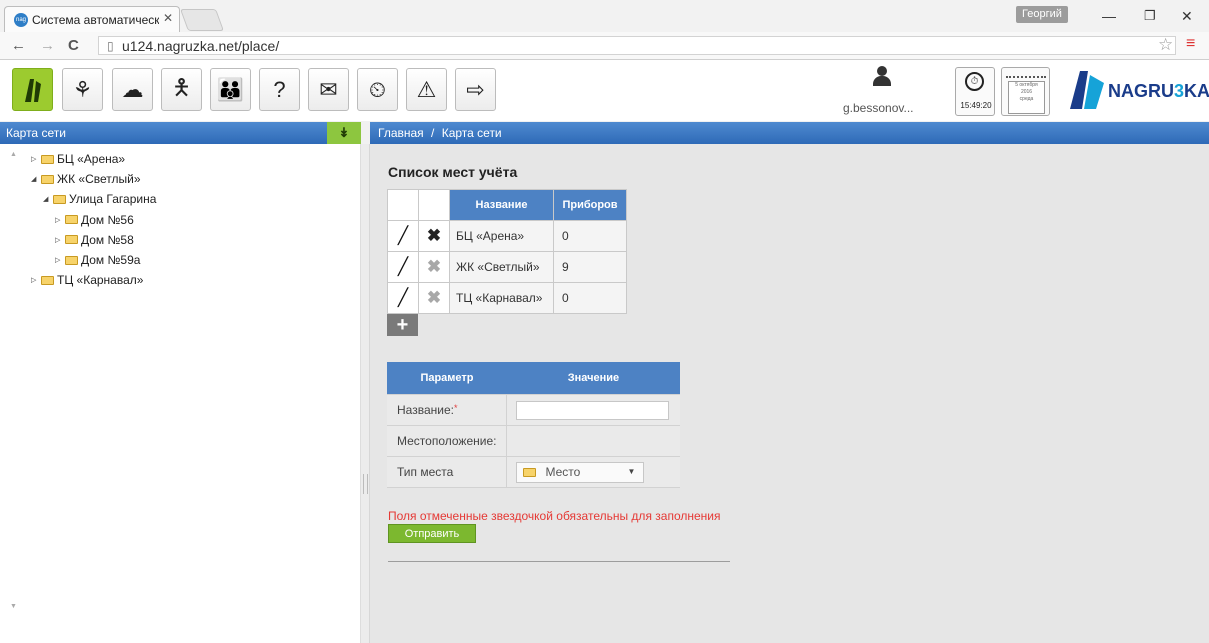 Image resolution: width=1209 pixels, height=643 pixels. I want to click on calendar-date: 5 октября, so click(1026, 85).